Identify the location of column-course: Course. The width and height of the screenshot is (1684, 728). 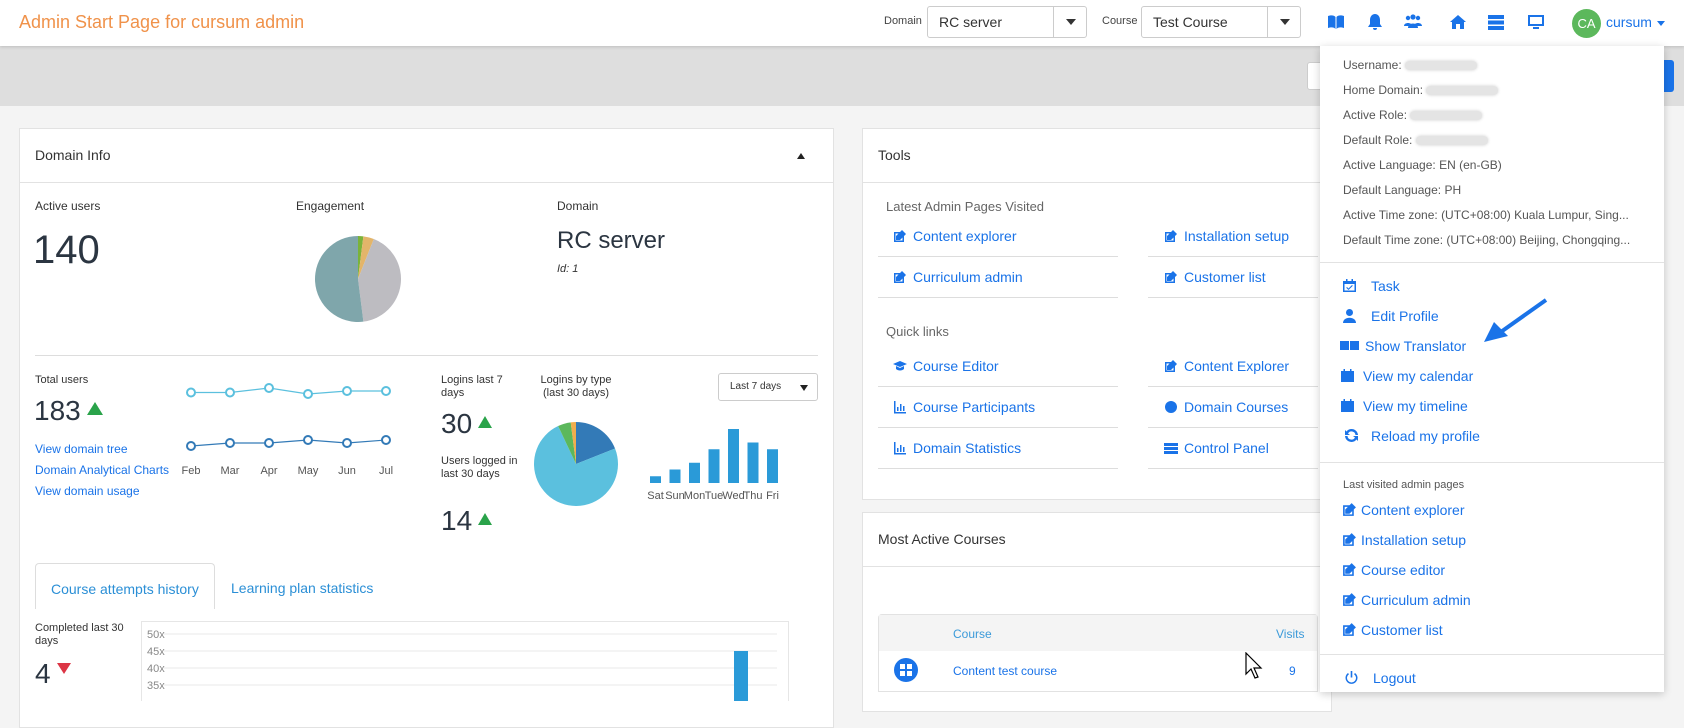
(972, 634).